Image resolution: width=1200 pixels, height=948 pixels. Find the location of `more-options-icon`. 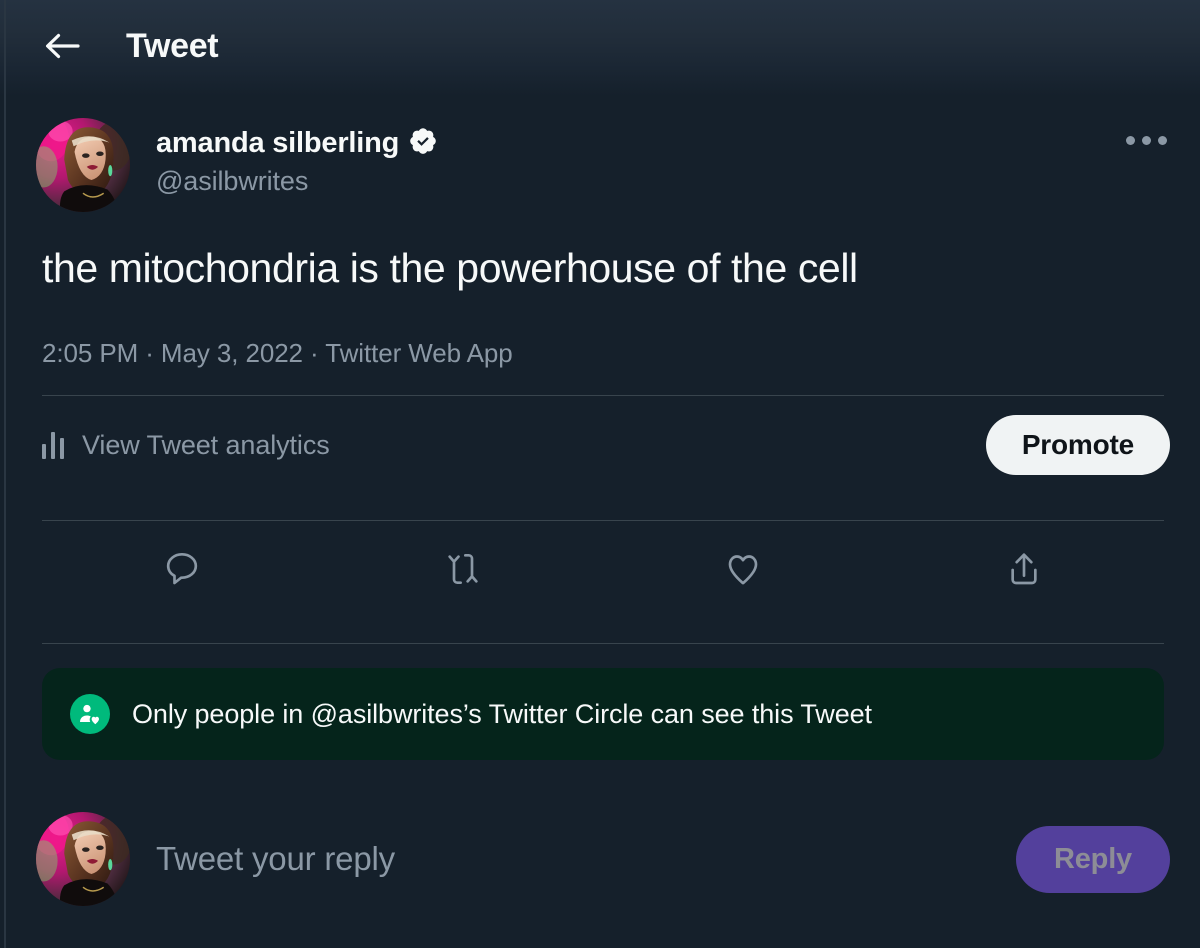

more-options-icon is located at coordinates (1146, 140).